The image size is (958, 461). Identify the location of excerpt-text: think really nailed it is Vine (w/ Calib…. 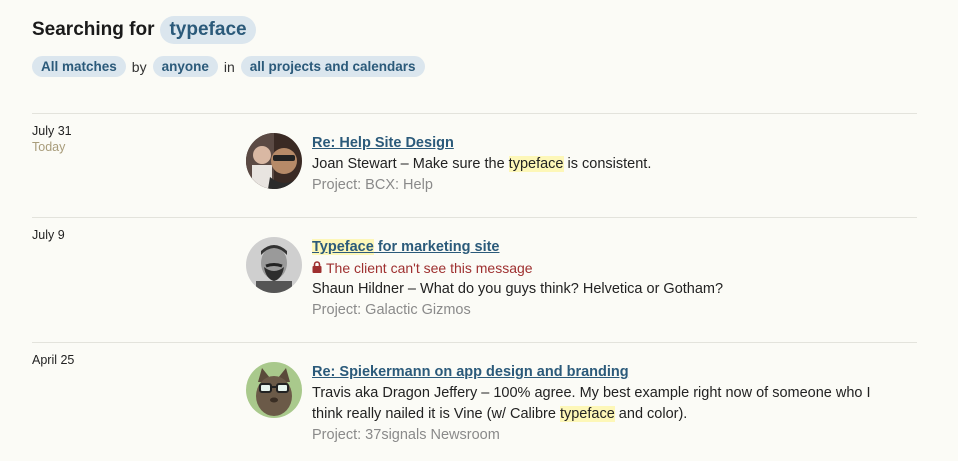
(436, 414).